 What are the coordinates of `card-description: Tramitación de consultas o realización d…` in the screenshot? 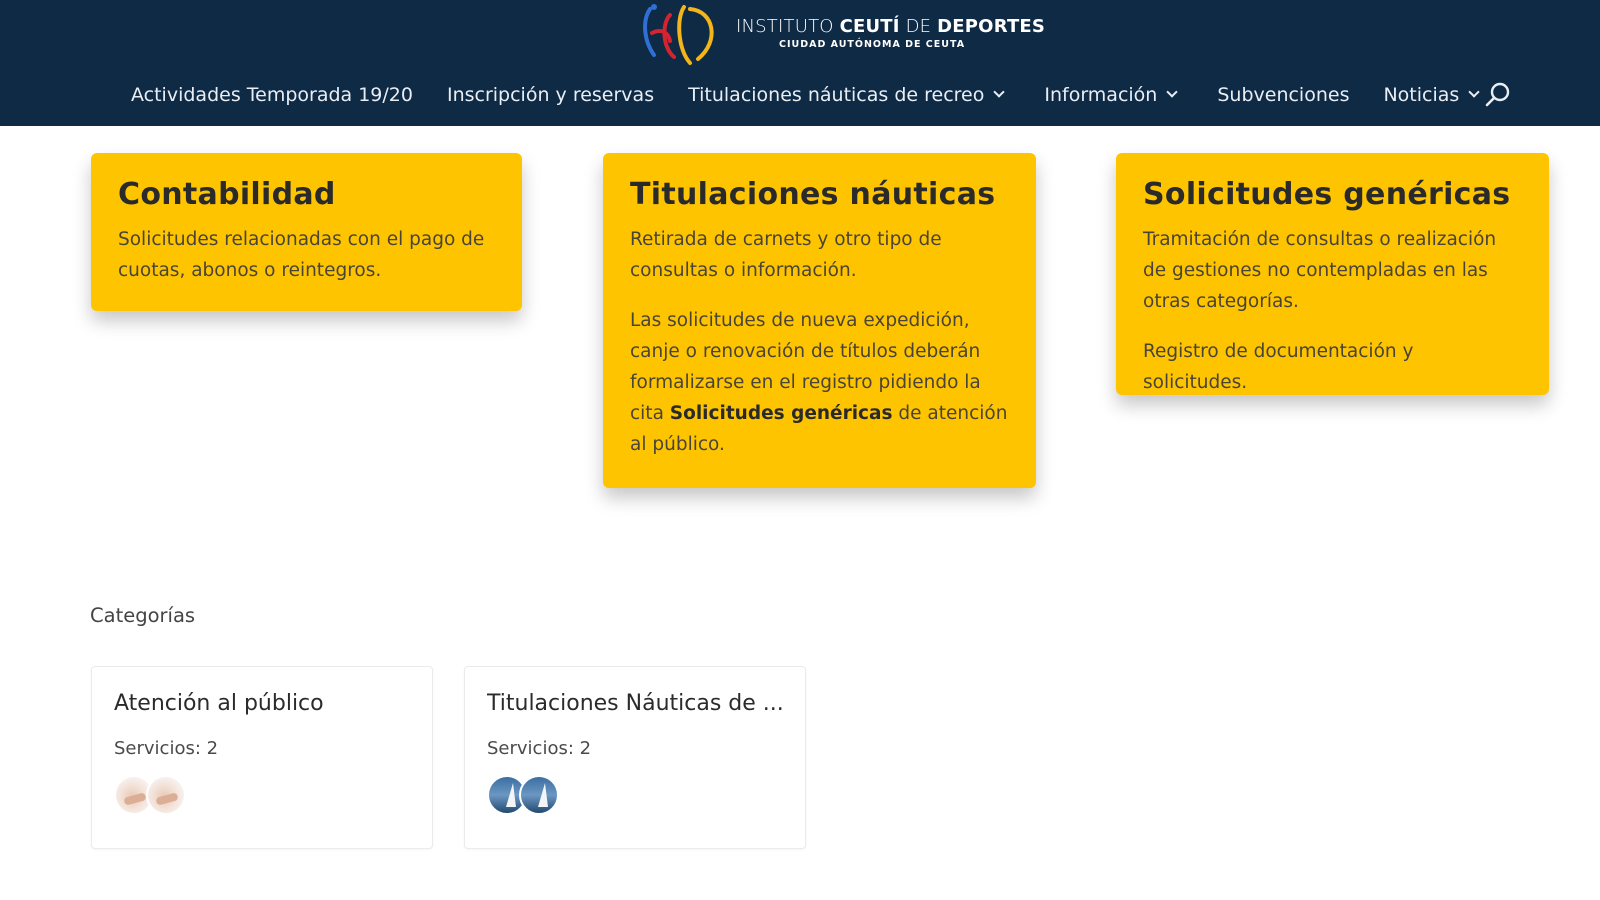 It's located at (1320, 270).